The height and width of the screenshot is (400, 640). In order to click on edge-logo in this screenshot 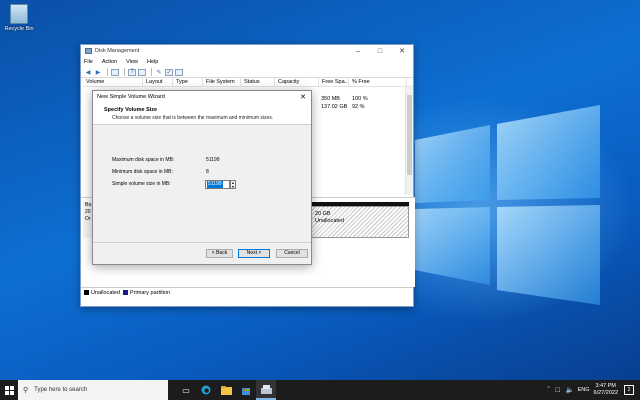, I will do `click(206, 390)`.